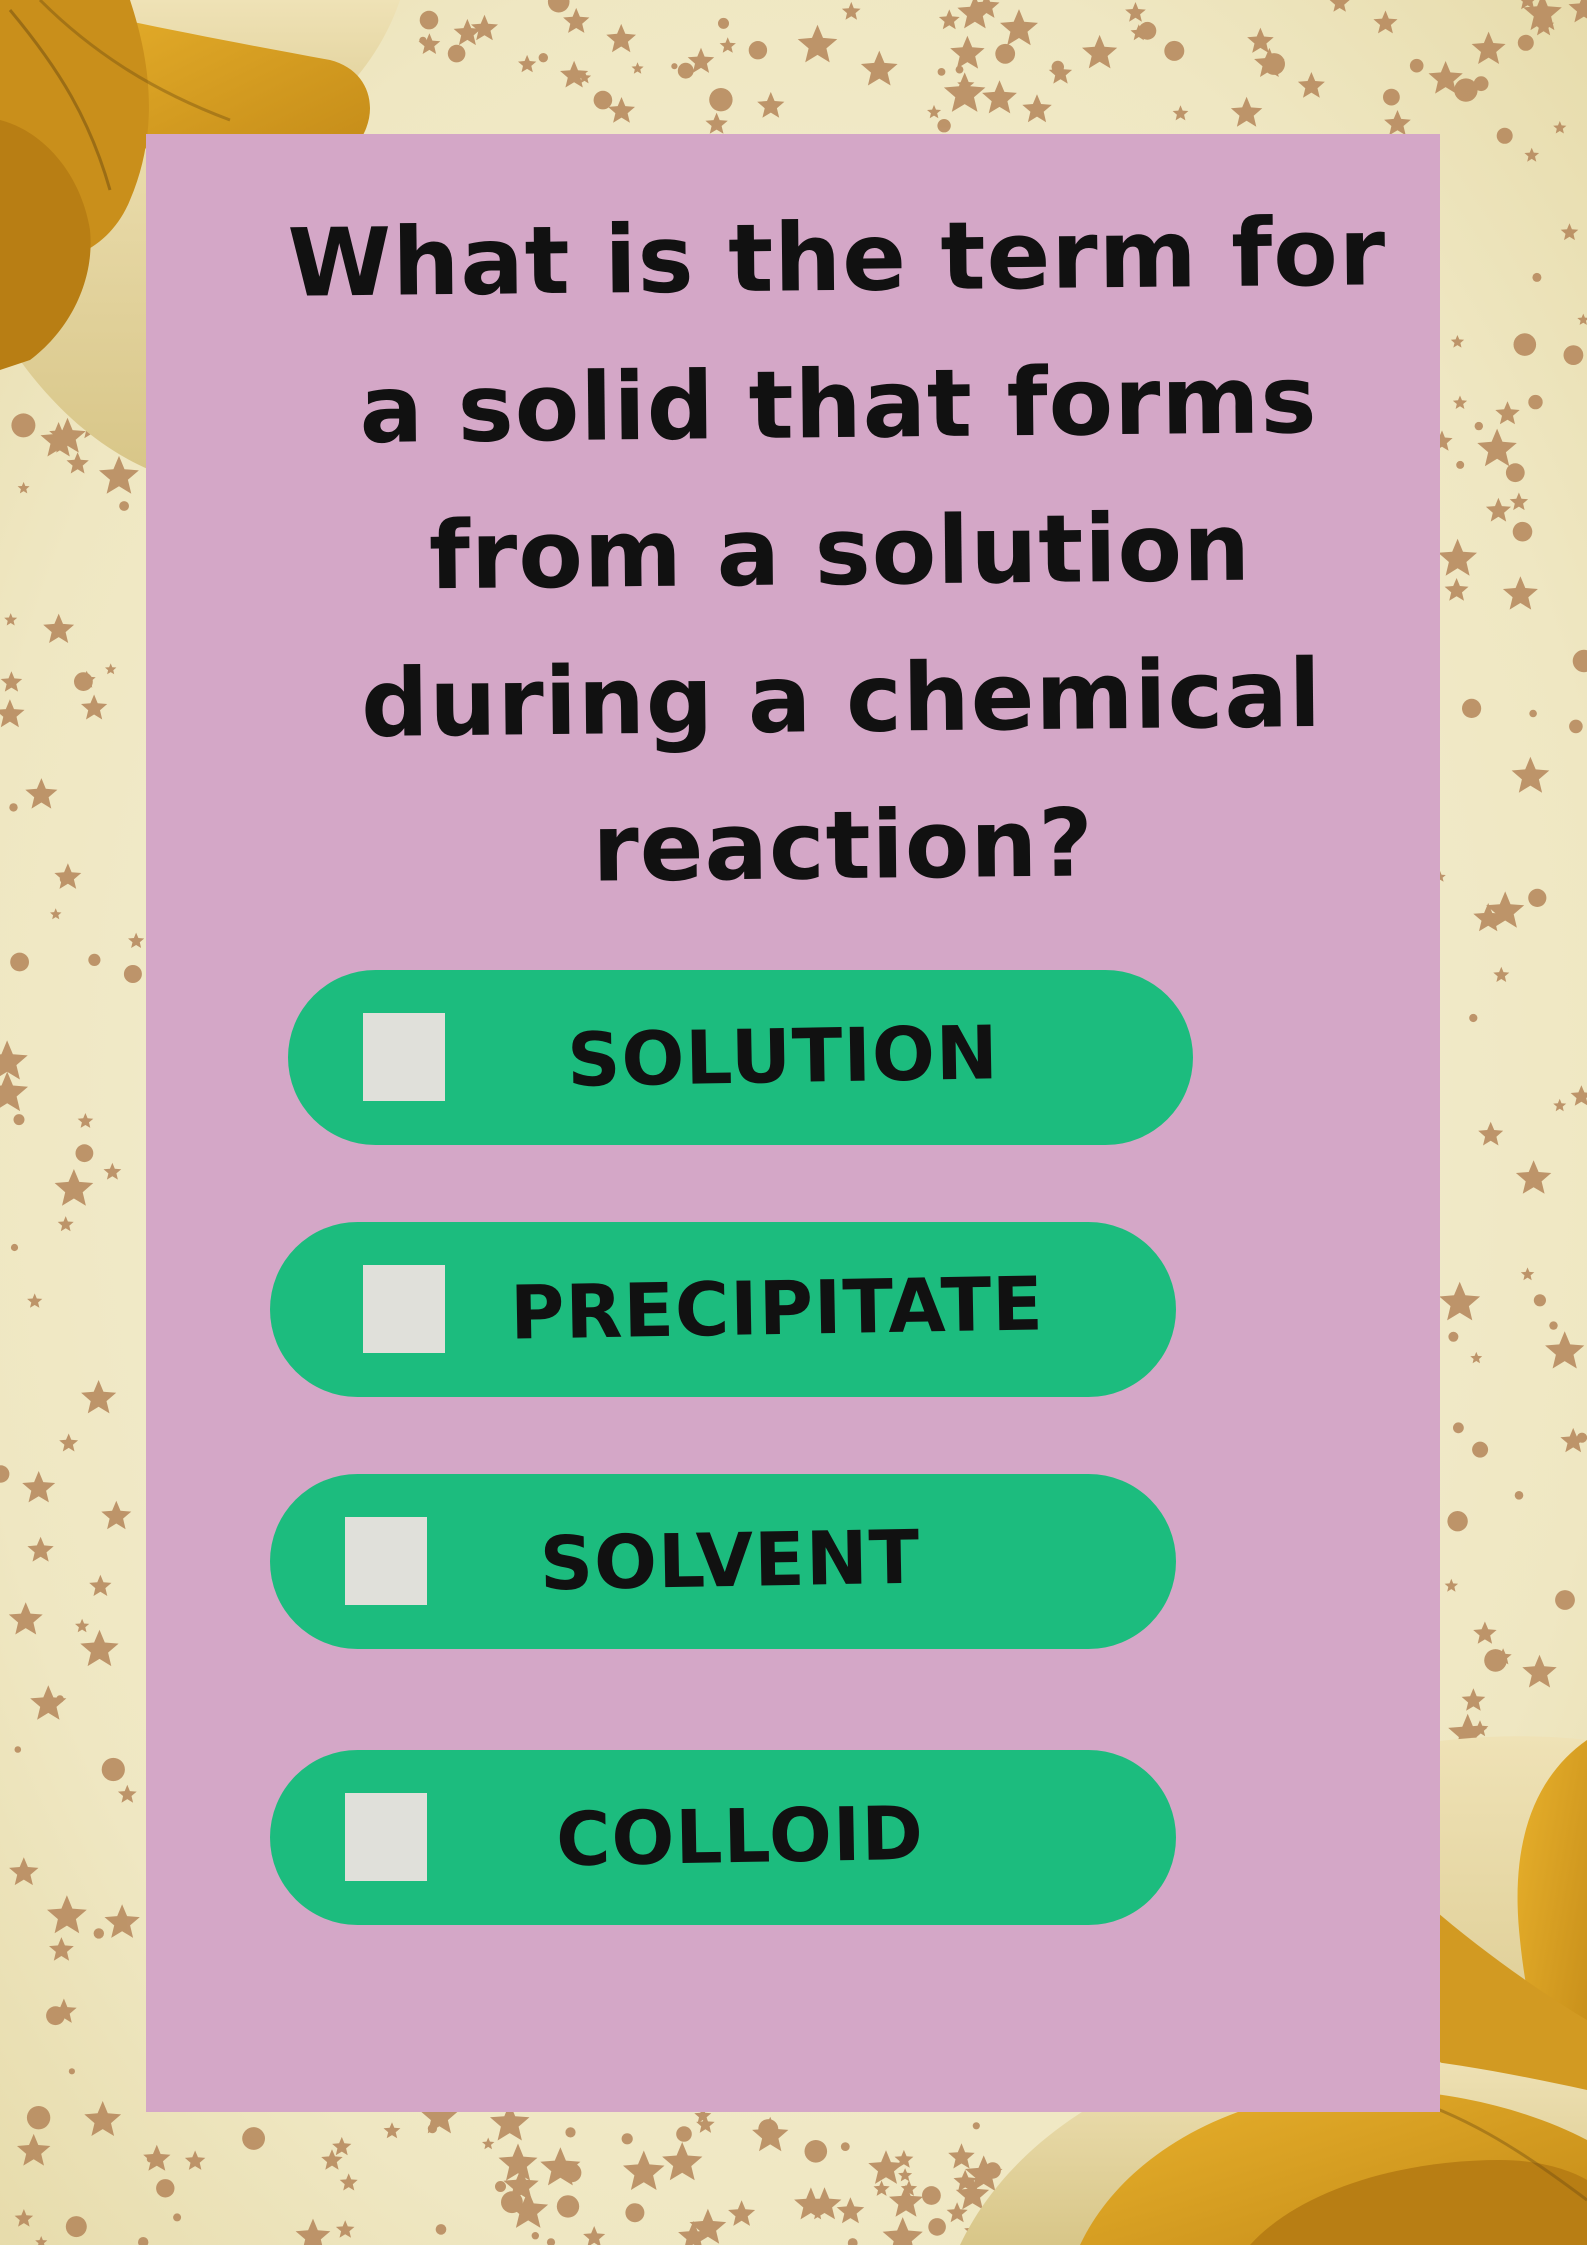  Describe the element at coordinates (838, 405) in the screenshot. I see `question-line: a solid that forms` at that location.